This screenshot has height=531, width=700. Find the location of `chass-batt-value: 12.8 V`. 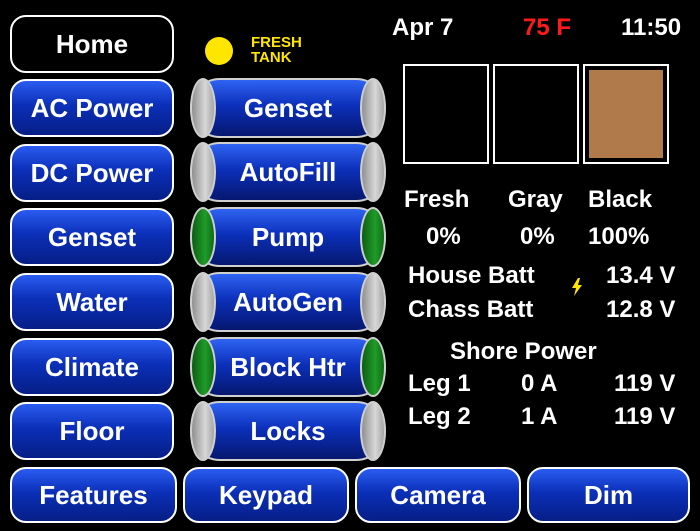

chass-batt-value: 12.8 V is located at coordinates (641, 309).